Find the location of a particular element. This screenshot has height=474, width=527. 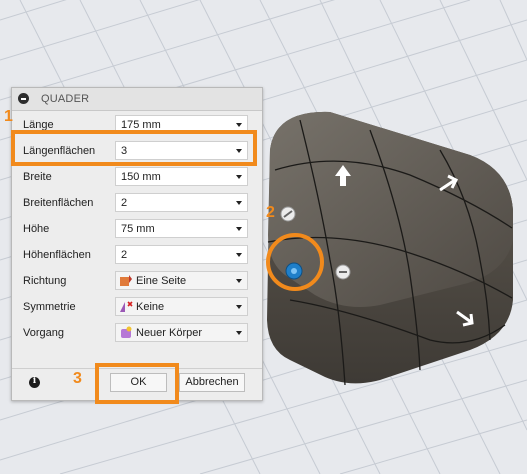

field-value: Eine Seite is located at coordinates (161, 281).